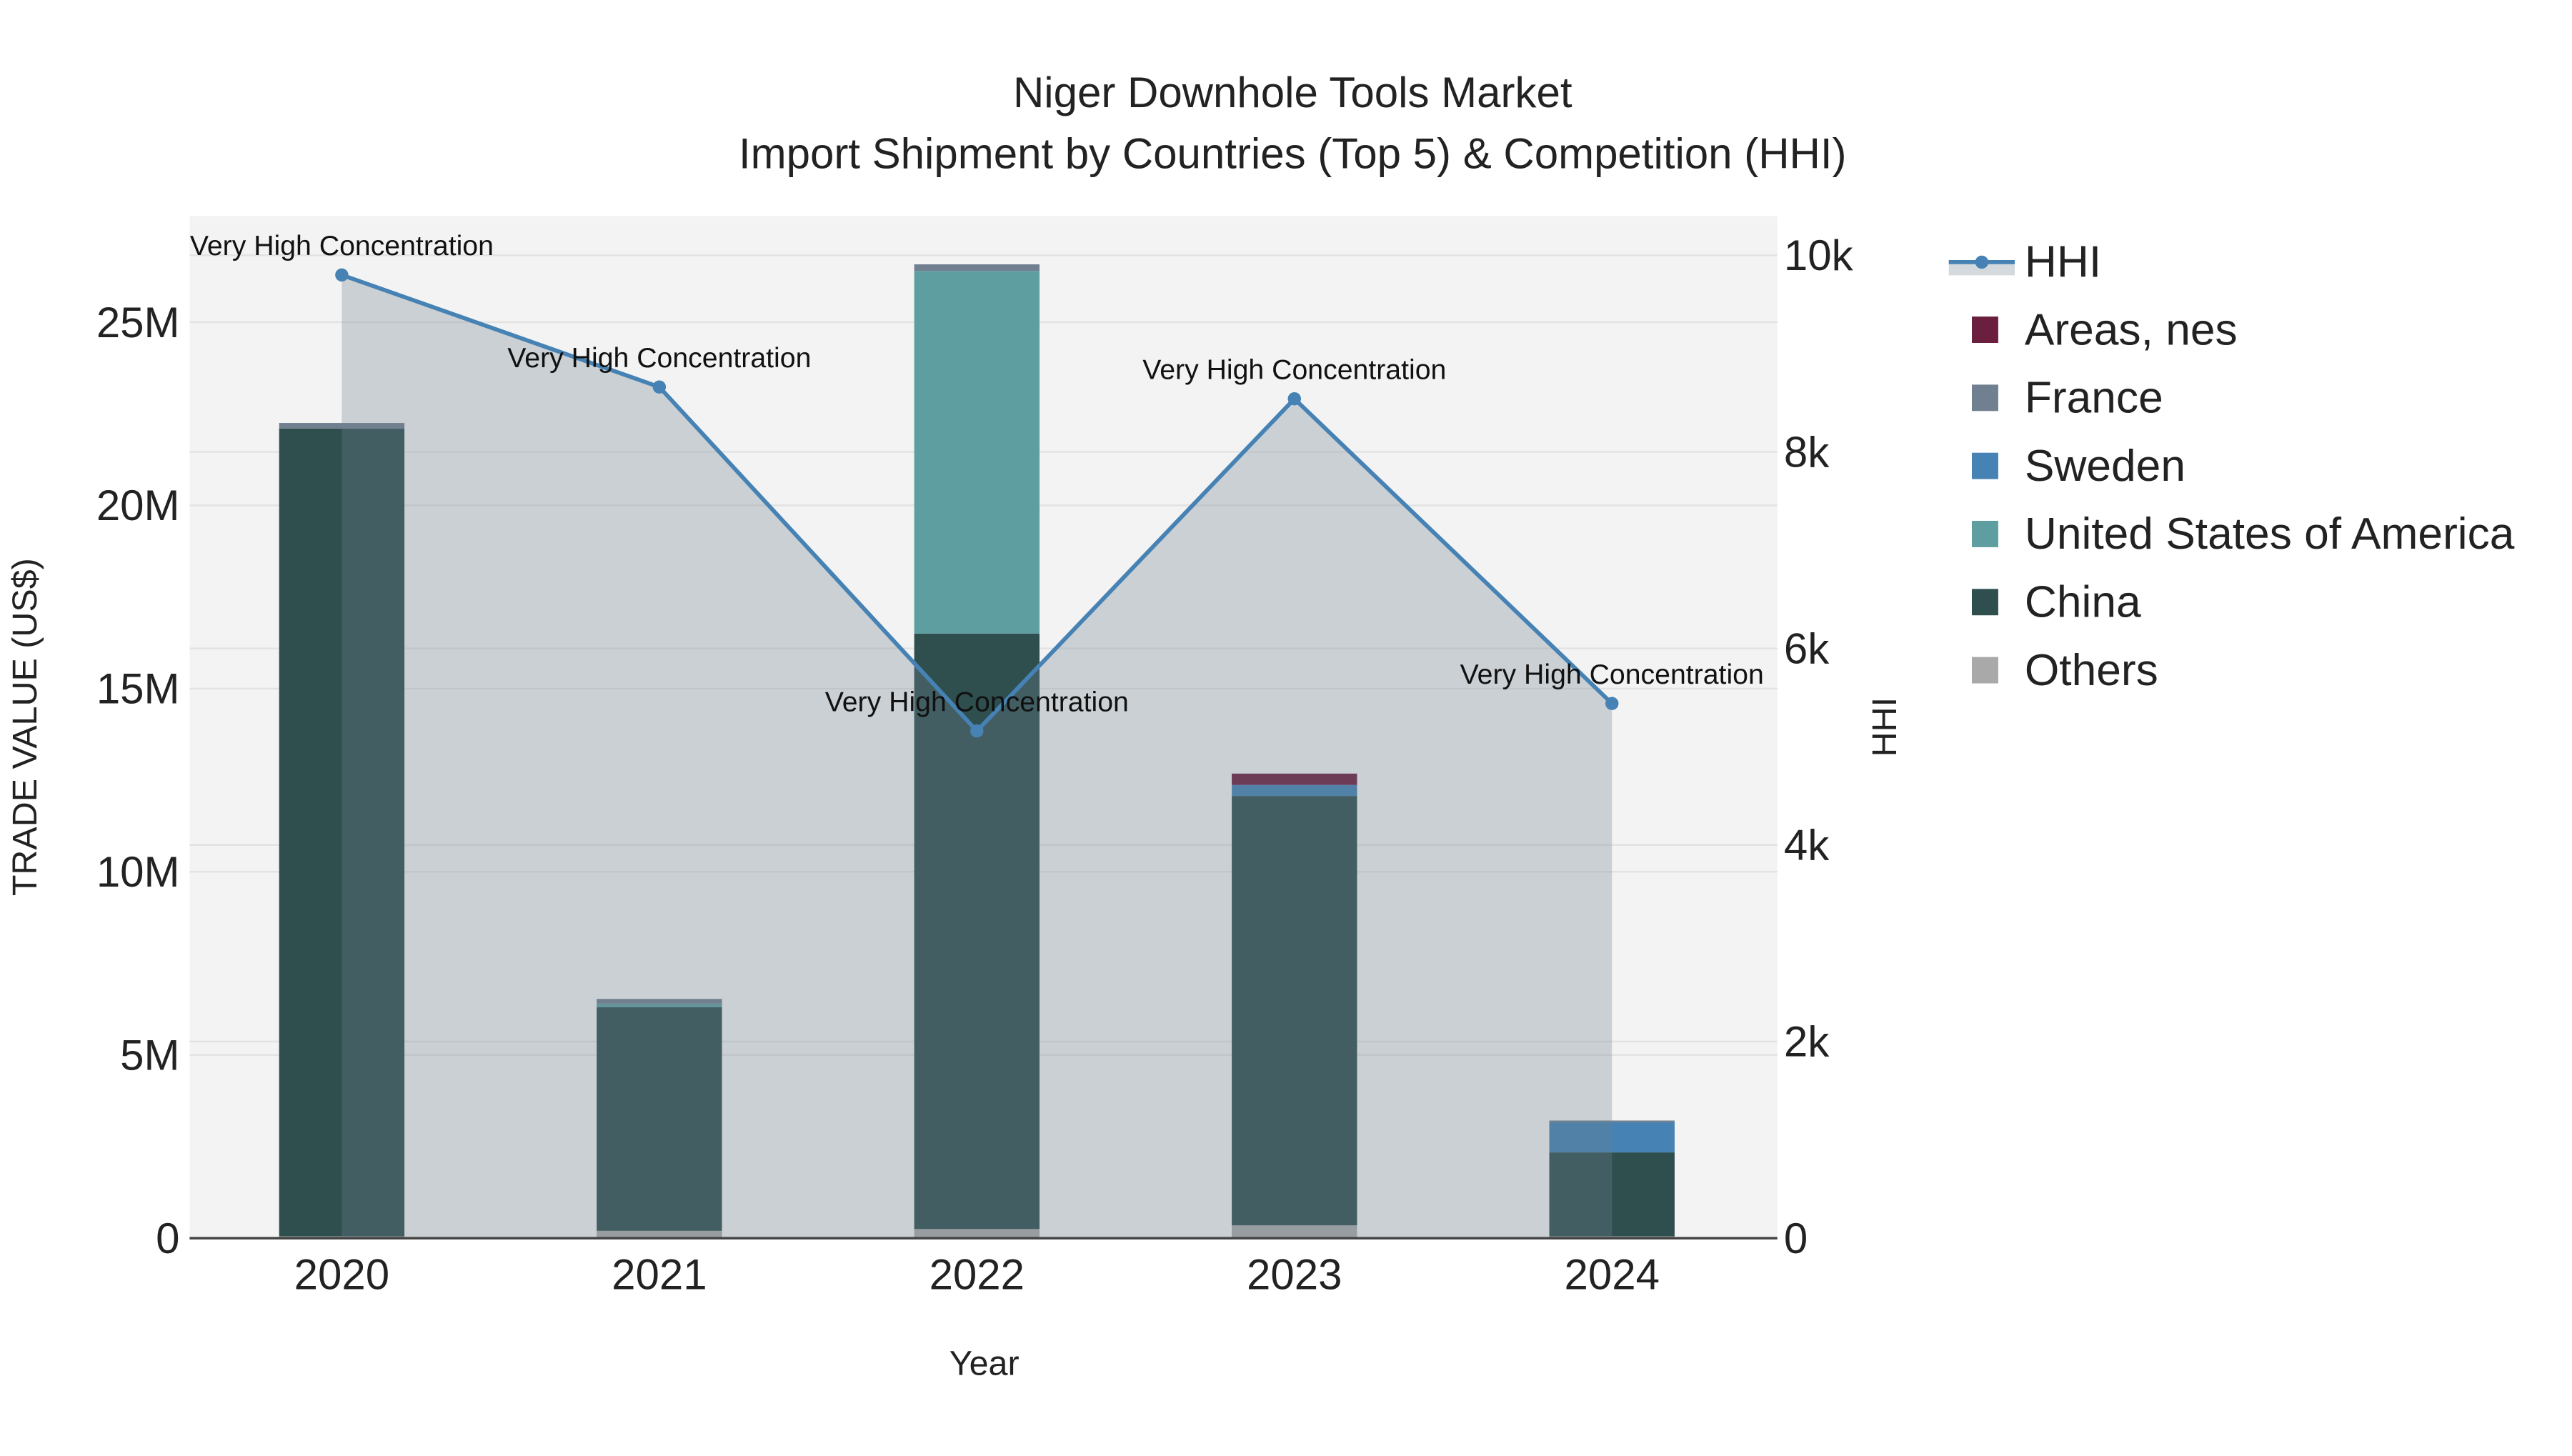  What do you see at coordinates (2270, 534) in the screenshot?
I see `legend-label: United States of America` at bounding box center [2270, 534].